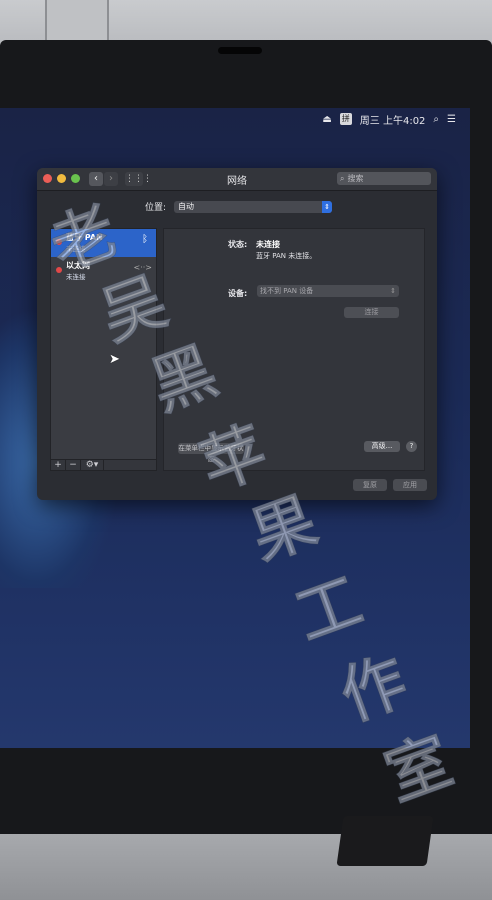 Image resolution: width=492 pixels, height=900 pixels. I want to click on service-item-ethernet: 以太网 未连接 <··>, so click(103, 271).